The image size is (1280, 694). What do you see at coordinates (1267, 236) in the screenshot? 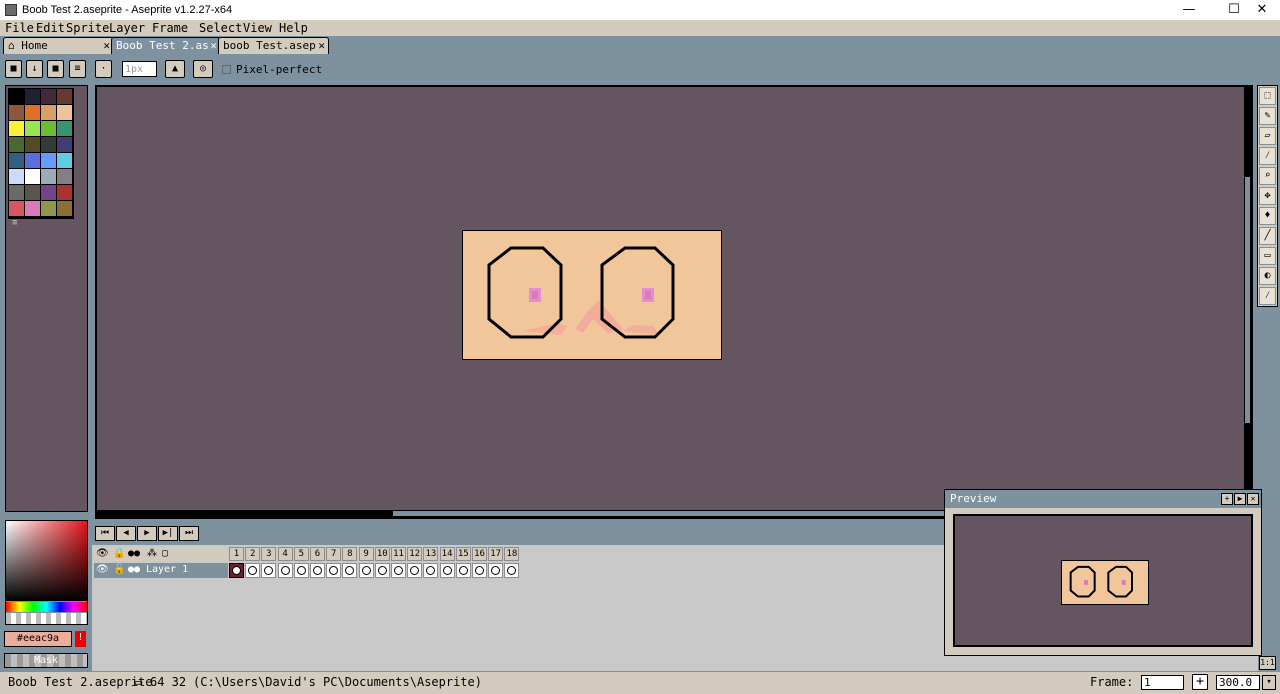
I see `line-icon: ╱` at bounding box center [1267, 236].